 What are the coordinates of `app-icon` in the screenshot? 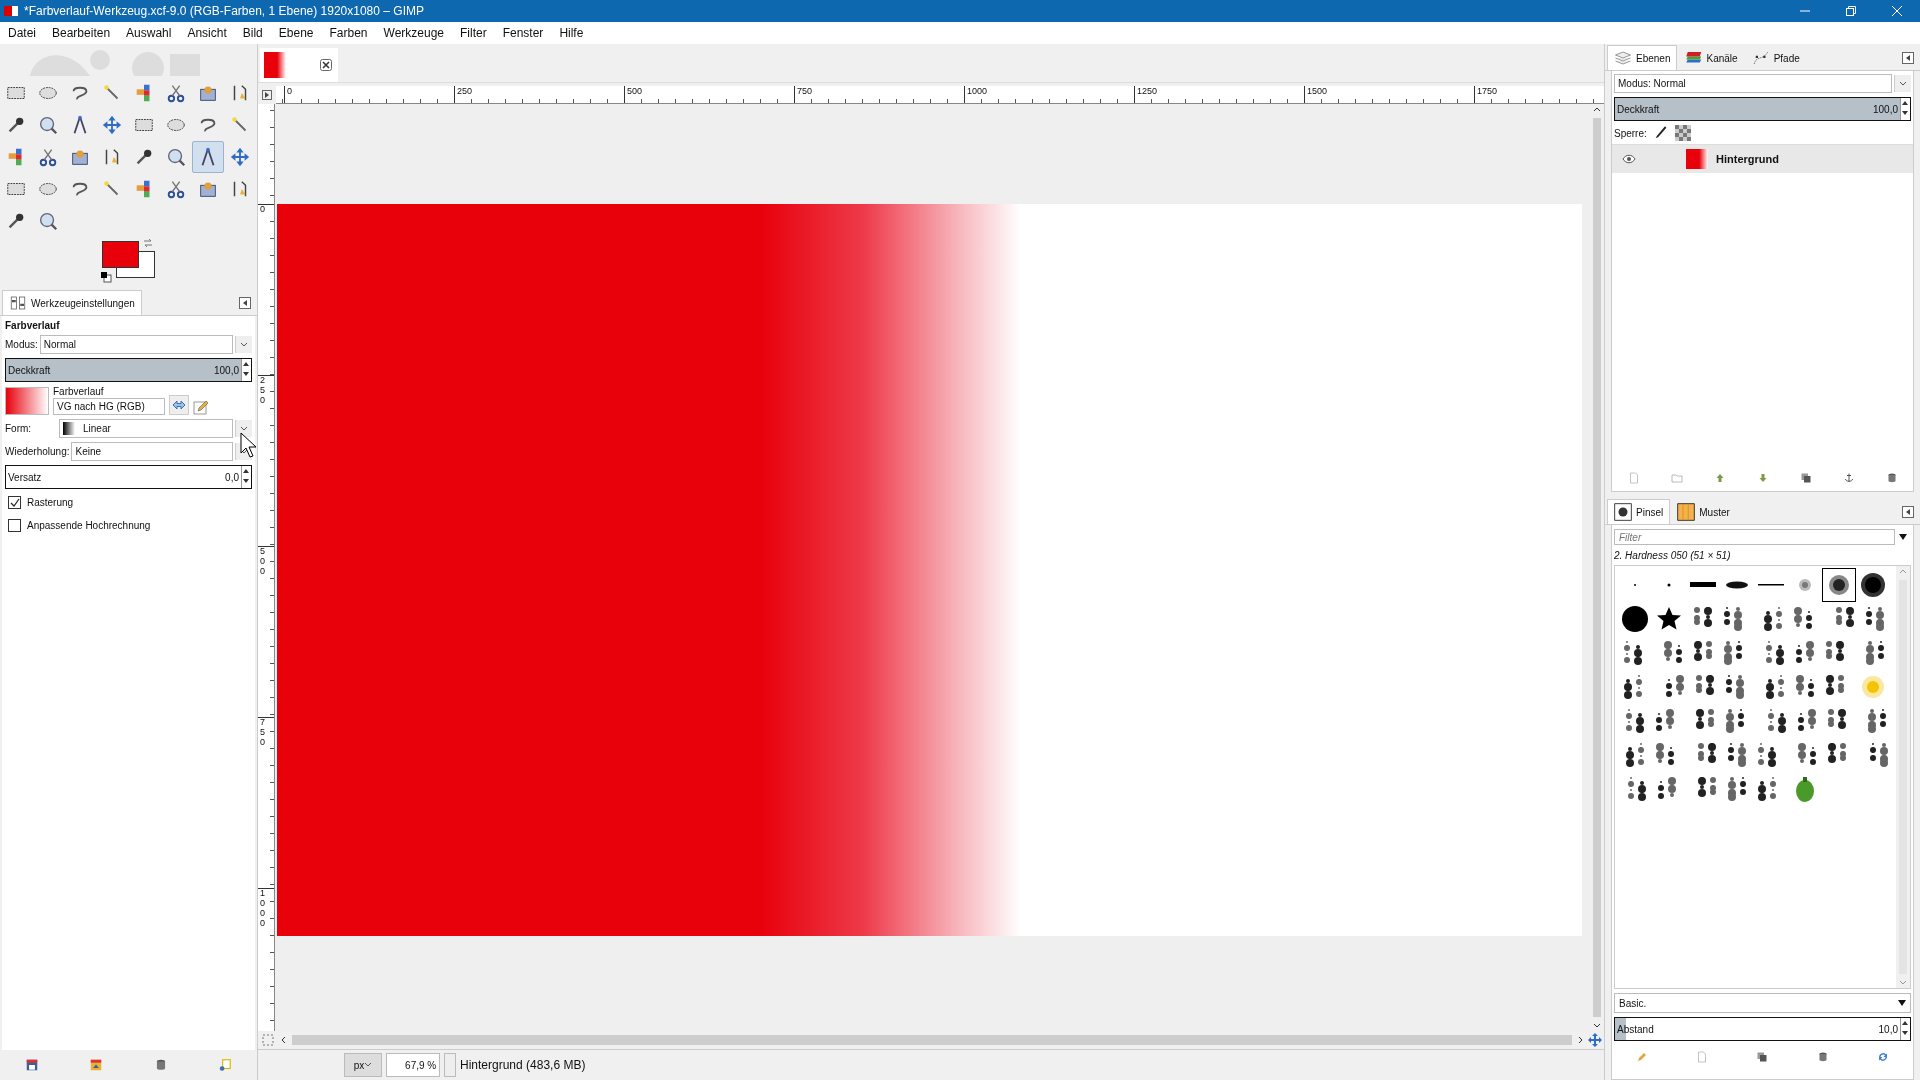 It's located at (11, 11).